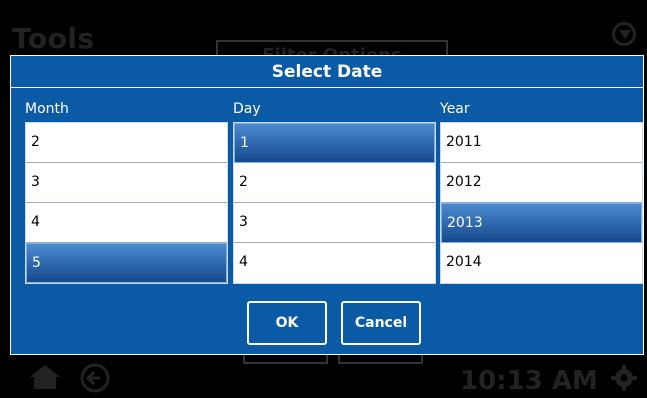  I want to click on clock-time: 10:13 AM, so click(529, 381).